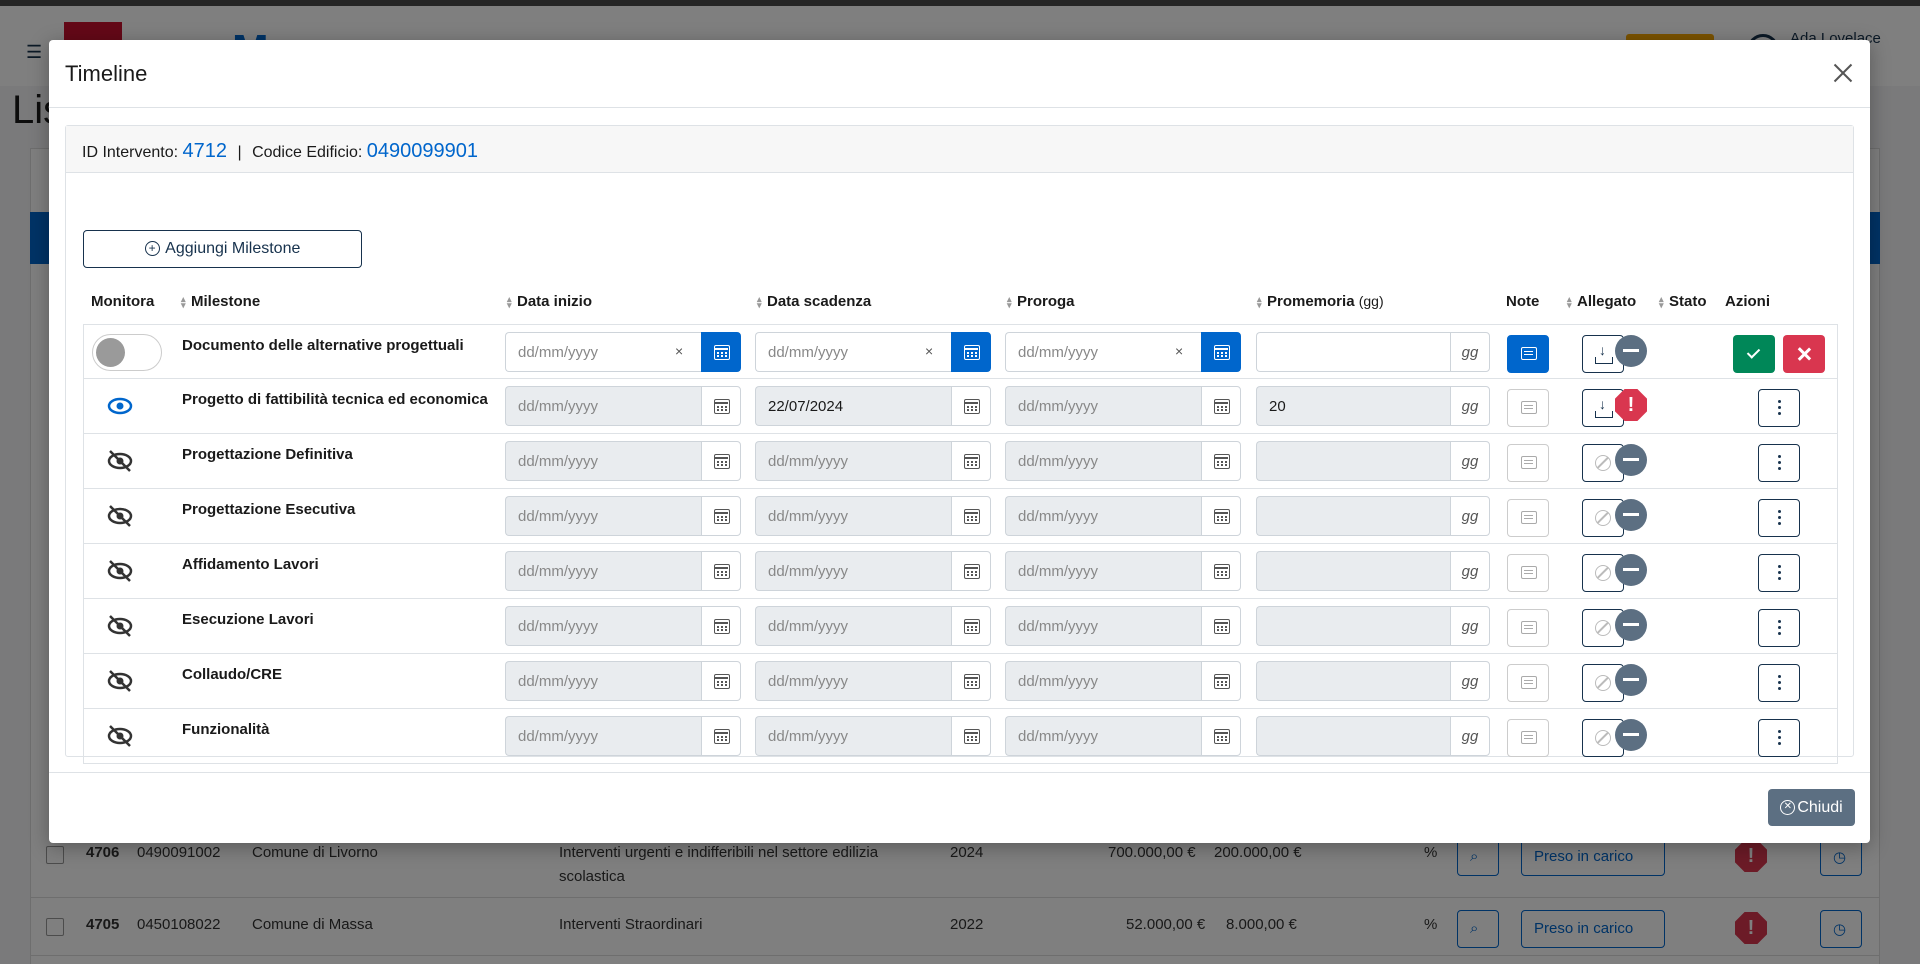  I want to click on monitor-toggle, so click(127, 352).